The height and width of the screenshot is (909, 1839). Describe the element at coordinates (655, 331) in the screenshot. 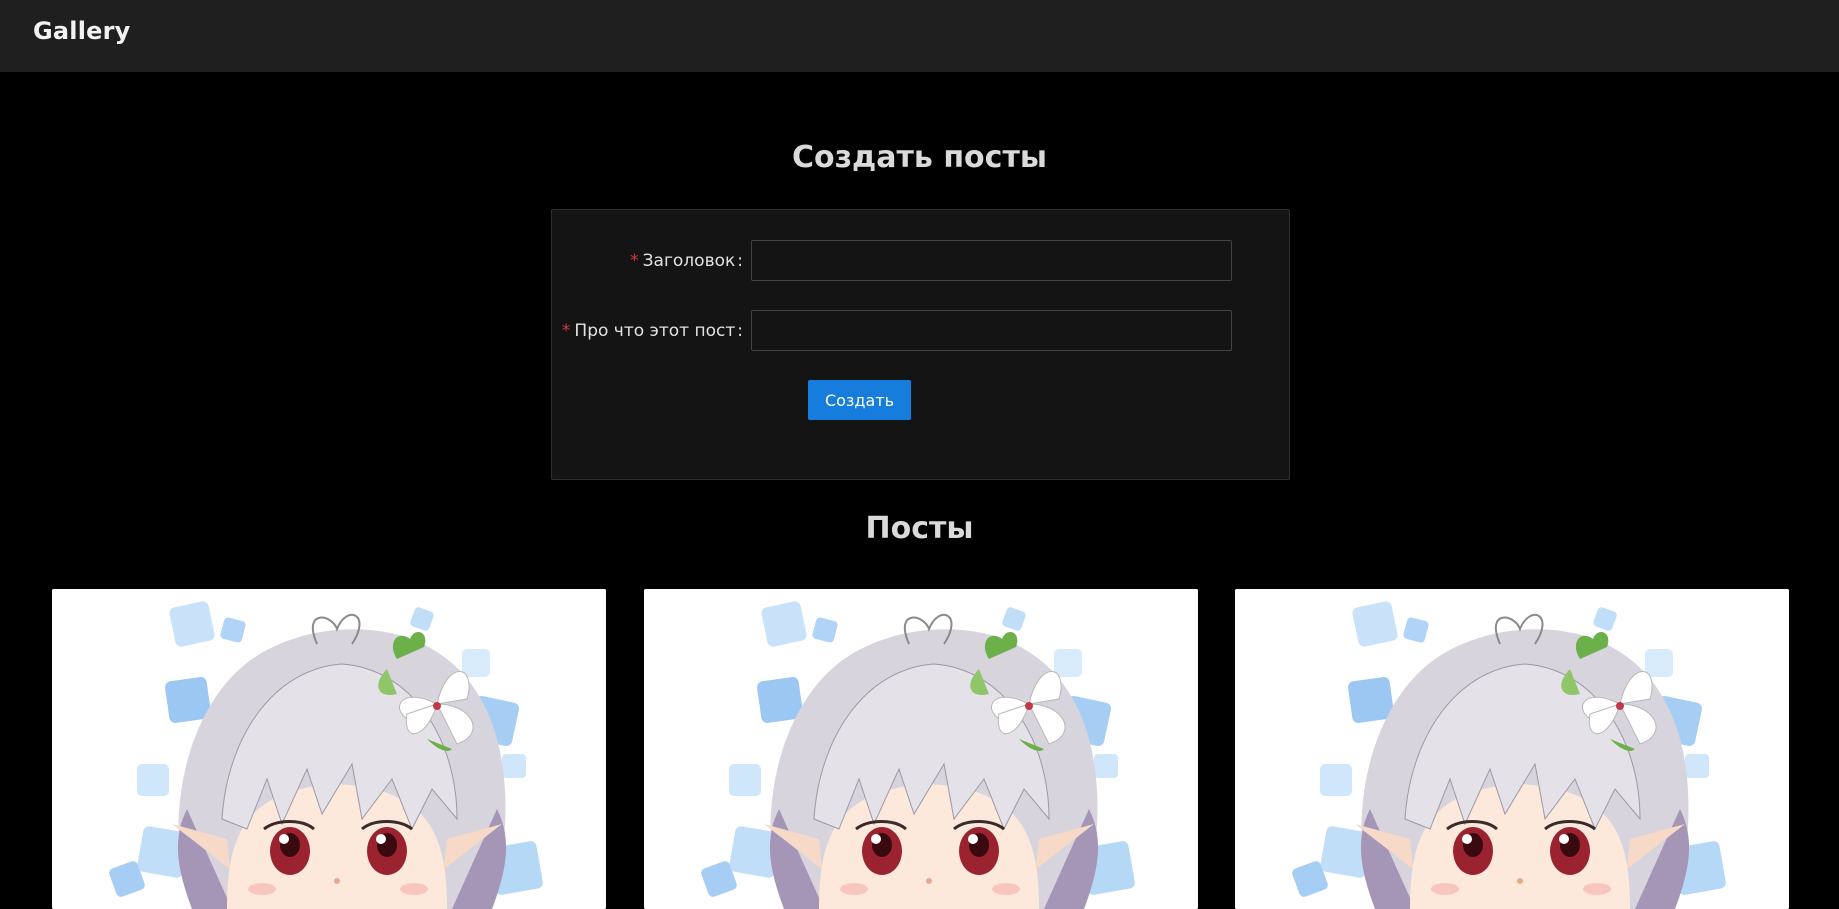

I see `about-label-text: Про что этот пост` at that location.